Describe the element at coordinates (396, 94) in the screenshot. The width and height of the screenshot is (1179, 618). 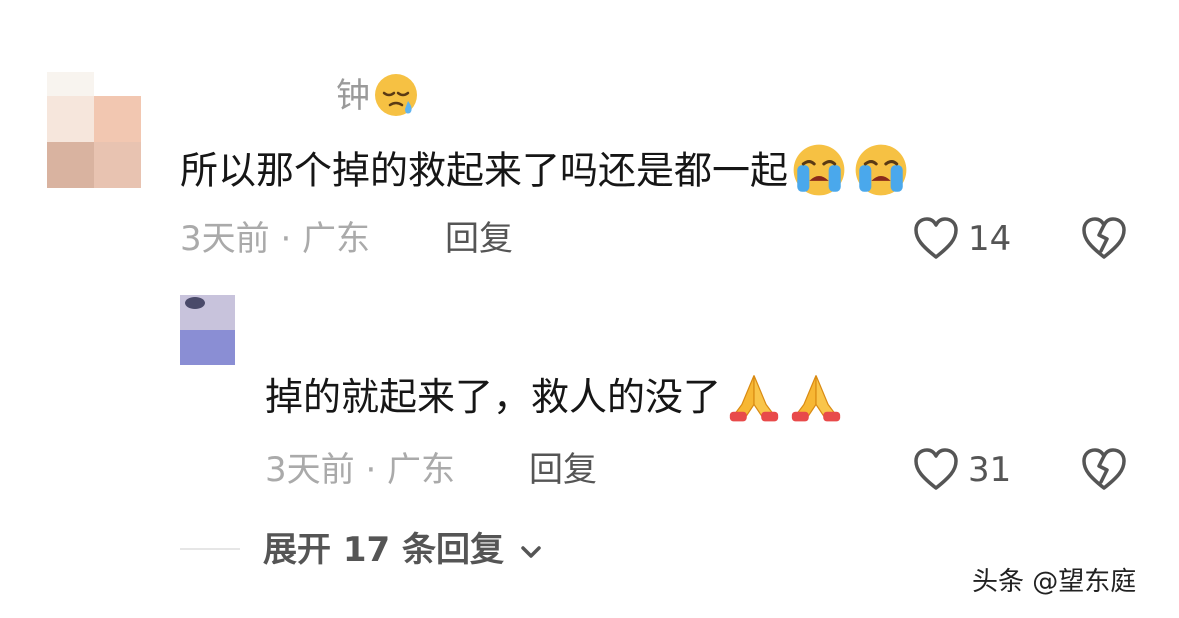
I see `sleepy-face-icon` at that location.